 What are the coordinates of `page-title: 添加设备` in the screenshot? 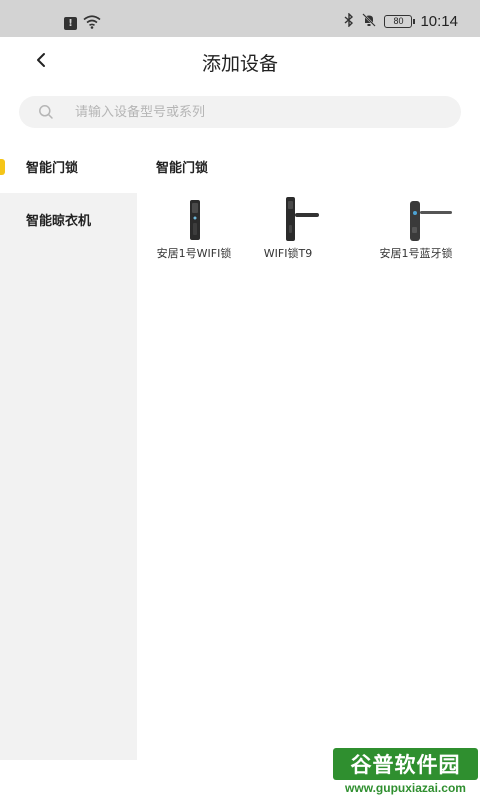 It's located at (239, 64).